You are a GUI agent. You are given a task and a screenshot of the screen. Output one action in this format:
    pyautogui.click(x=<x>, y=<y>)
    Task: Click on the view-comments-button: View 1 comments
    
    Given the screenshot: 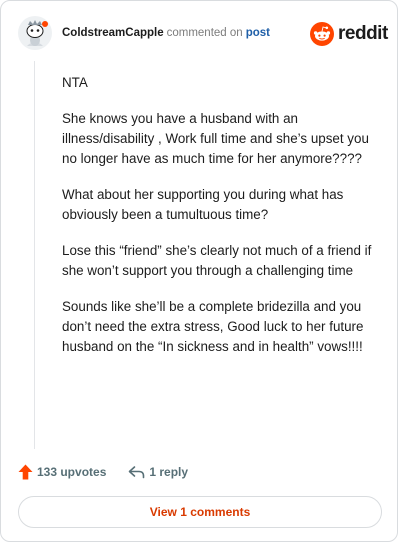 What is the action you would take?
    pyautogui.click(x=200, y=512)
    